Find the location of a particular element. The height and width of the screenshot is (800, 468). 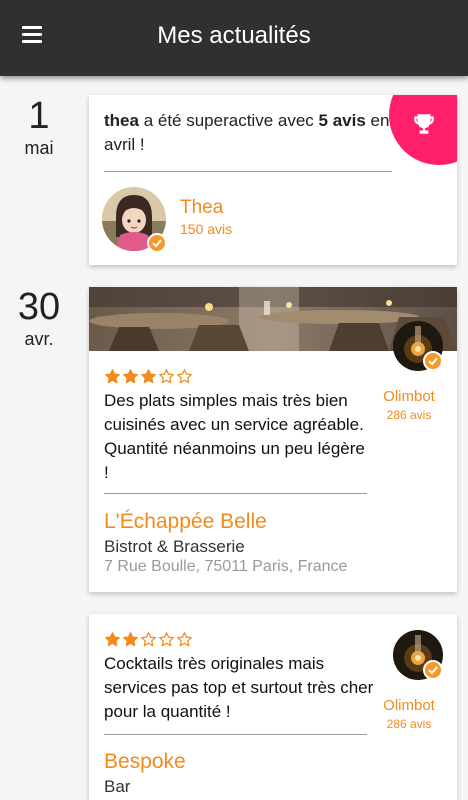

app-bar: Mes actualités is located at coordinates (234, 38).